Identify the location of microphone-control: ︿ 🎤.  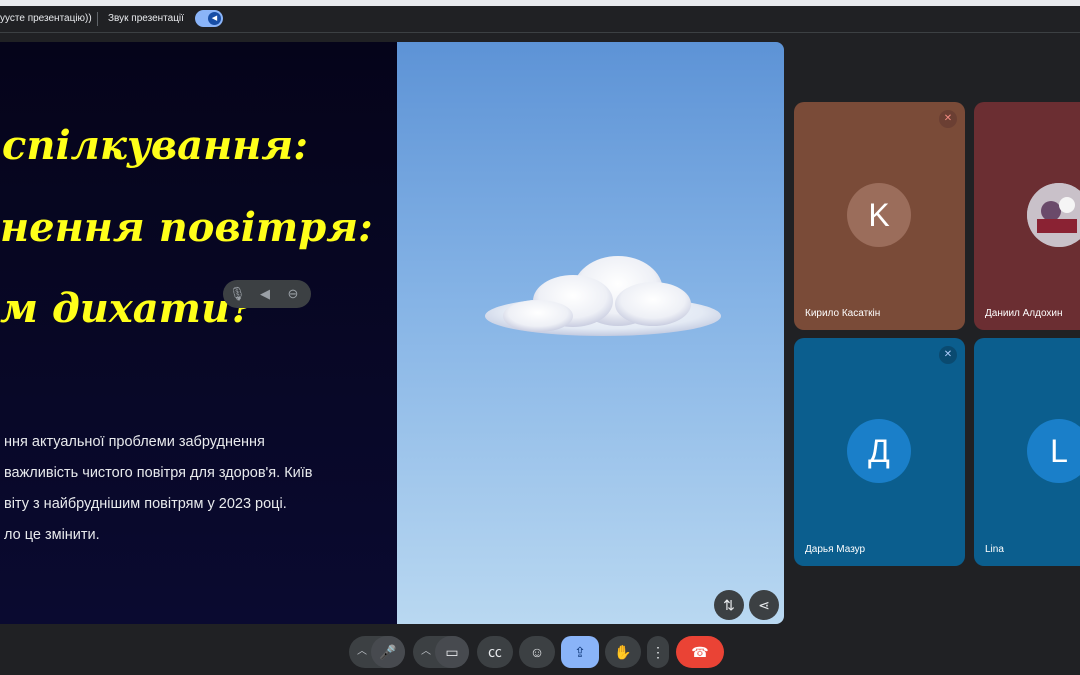
(377, 652).